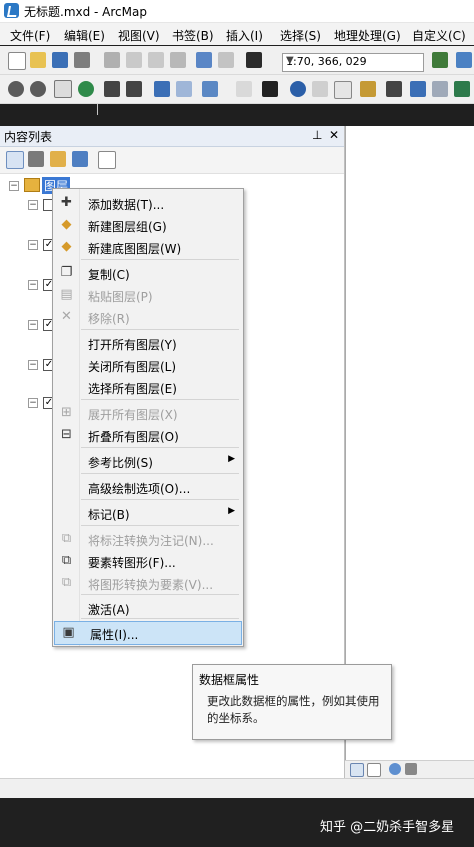  I want to click on back-extent-icon, so click(162, 89).